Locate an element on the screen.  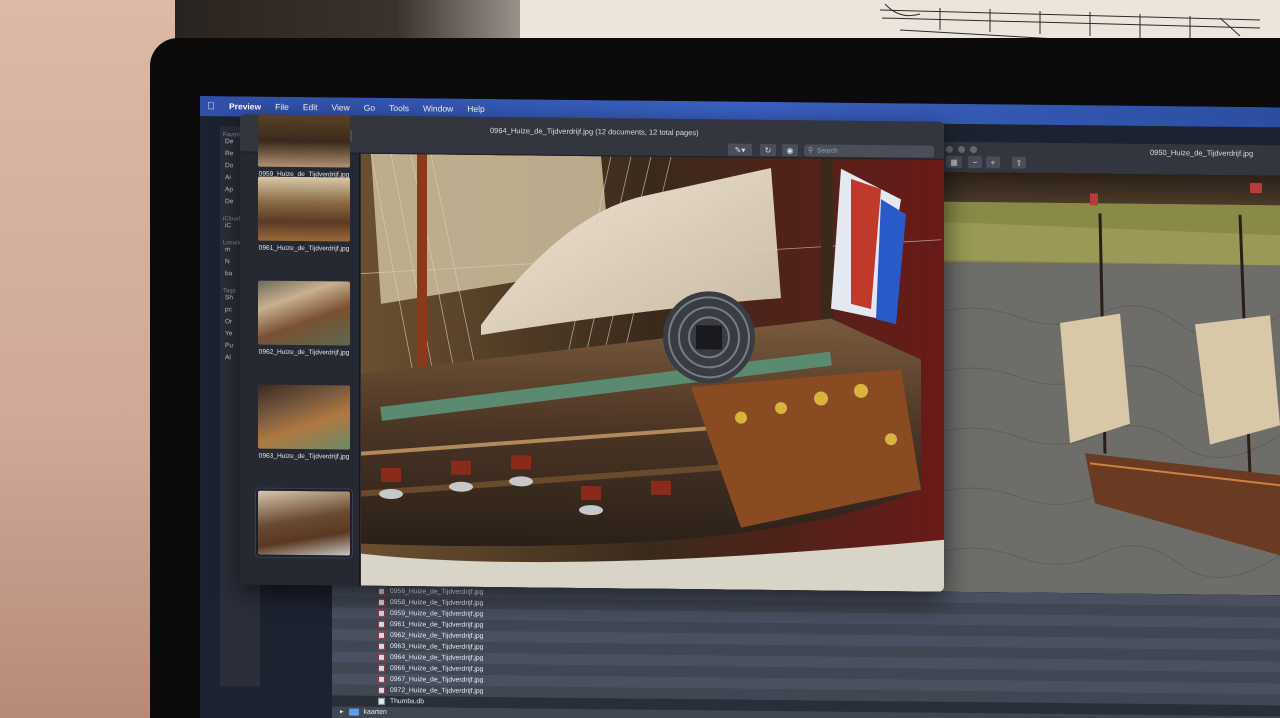
search-icon: ⚲ is located at coordinates (811, 151).